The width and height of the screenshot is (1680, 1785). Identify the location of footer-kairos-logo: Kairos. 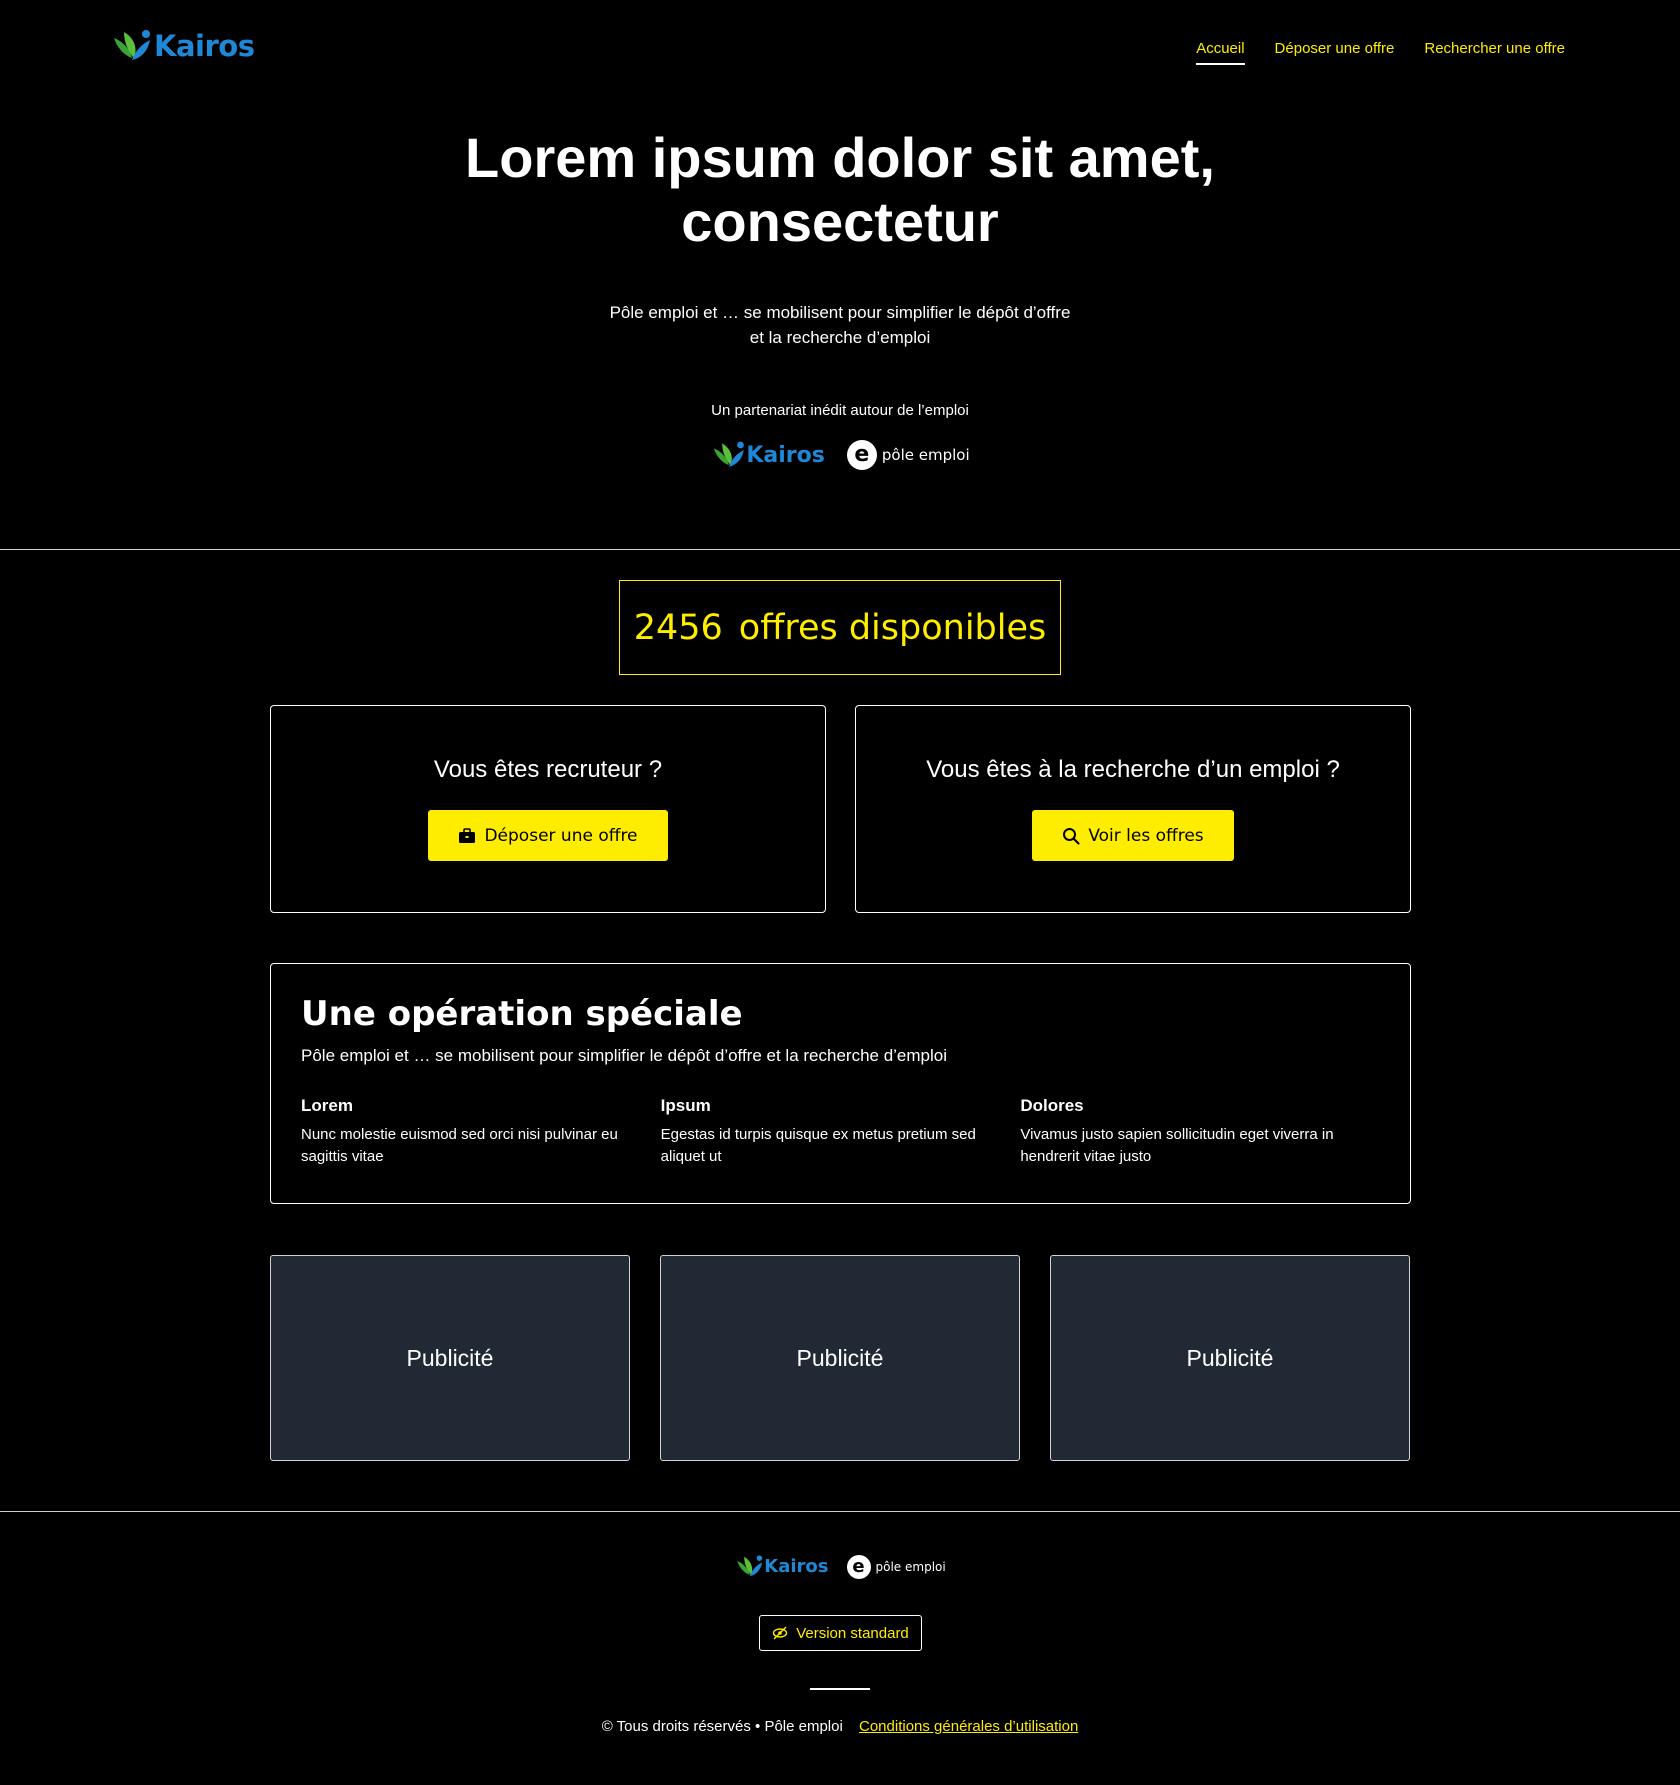
(781, 1566).